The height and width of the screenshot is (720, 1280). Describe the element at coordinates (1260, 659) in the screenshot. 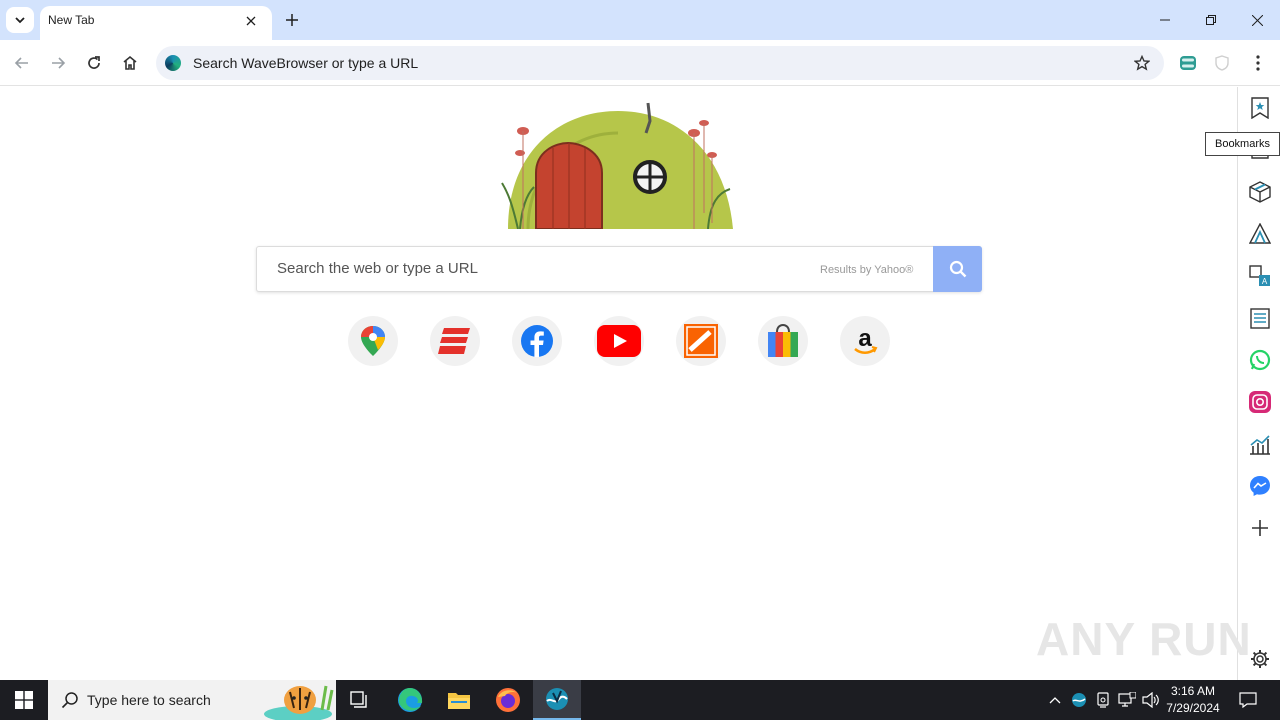

I see `gear-icon` at that location.